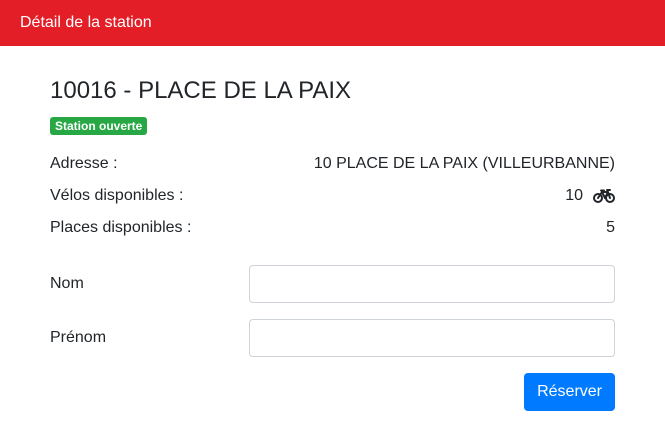  I want to click on nom-label: Nom, so click(67, 283).